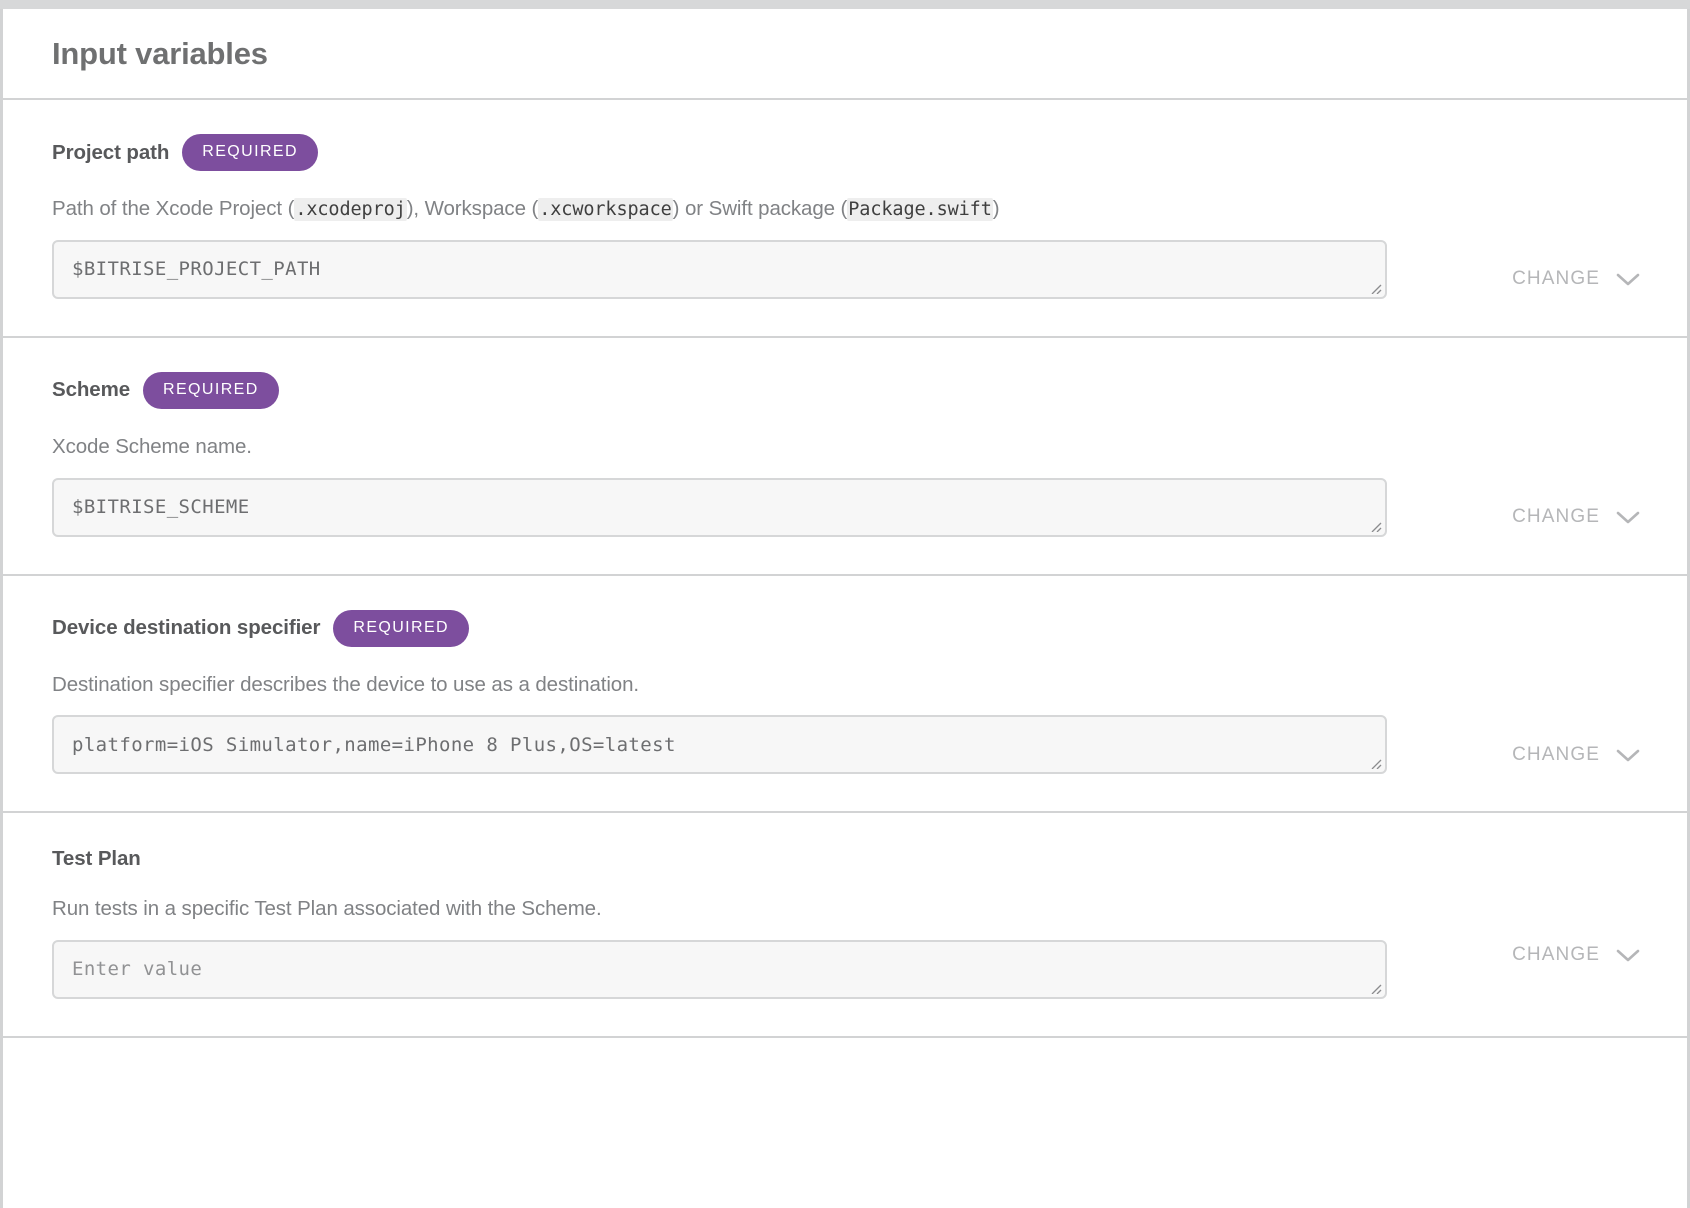 The width and height of the screenshot is (1690, 1208). What do you see at coordinates (111, 152) in the screenshot?
I see `variable-label: Project path` at bounding box center [111, 152].